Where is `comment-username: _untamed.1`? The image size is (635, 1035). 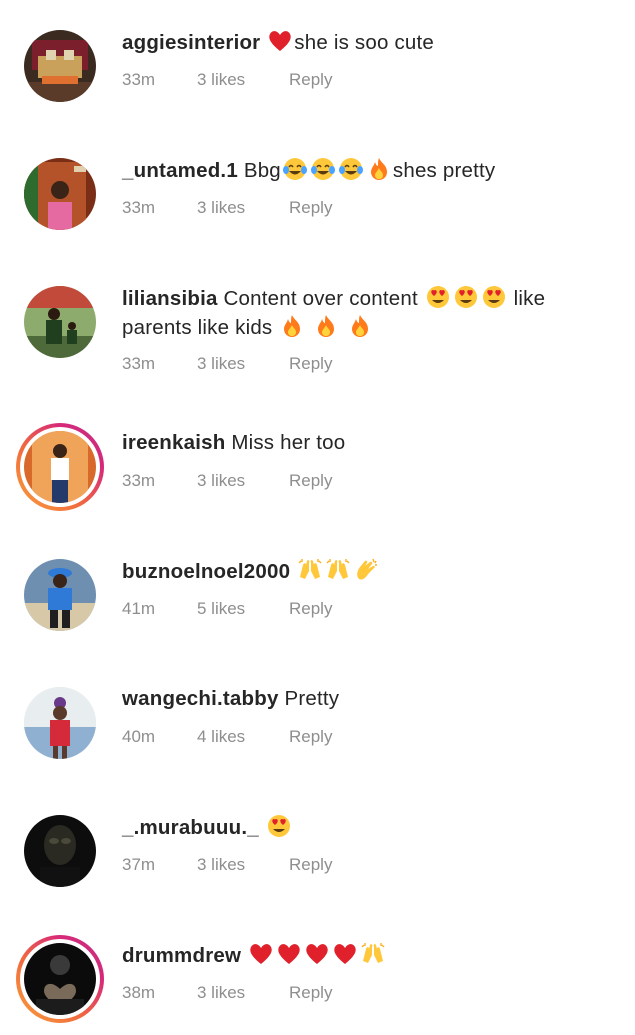 comment-username: _untamed.1 is located at coordinates (180, 170).